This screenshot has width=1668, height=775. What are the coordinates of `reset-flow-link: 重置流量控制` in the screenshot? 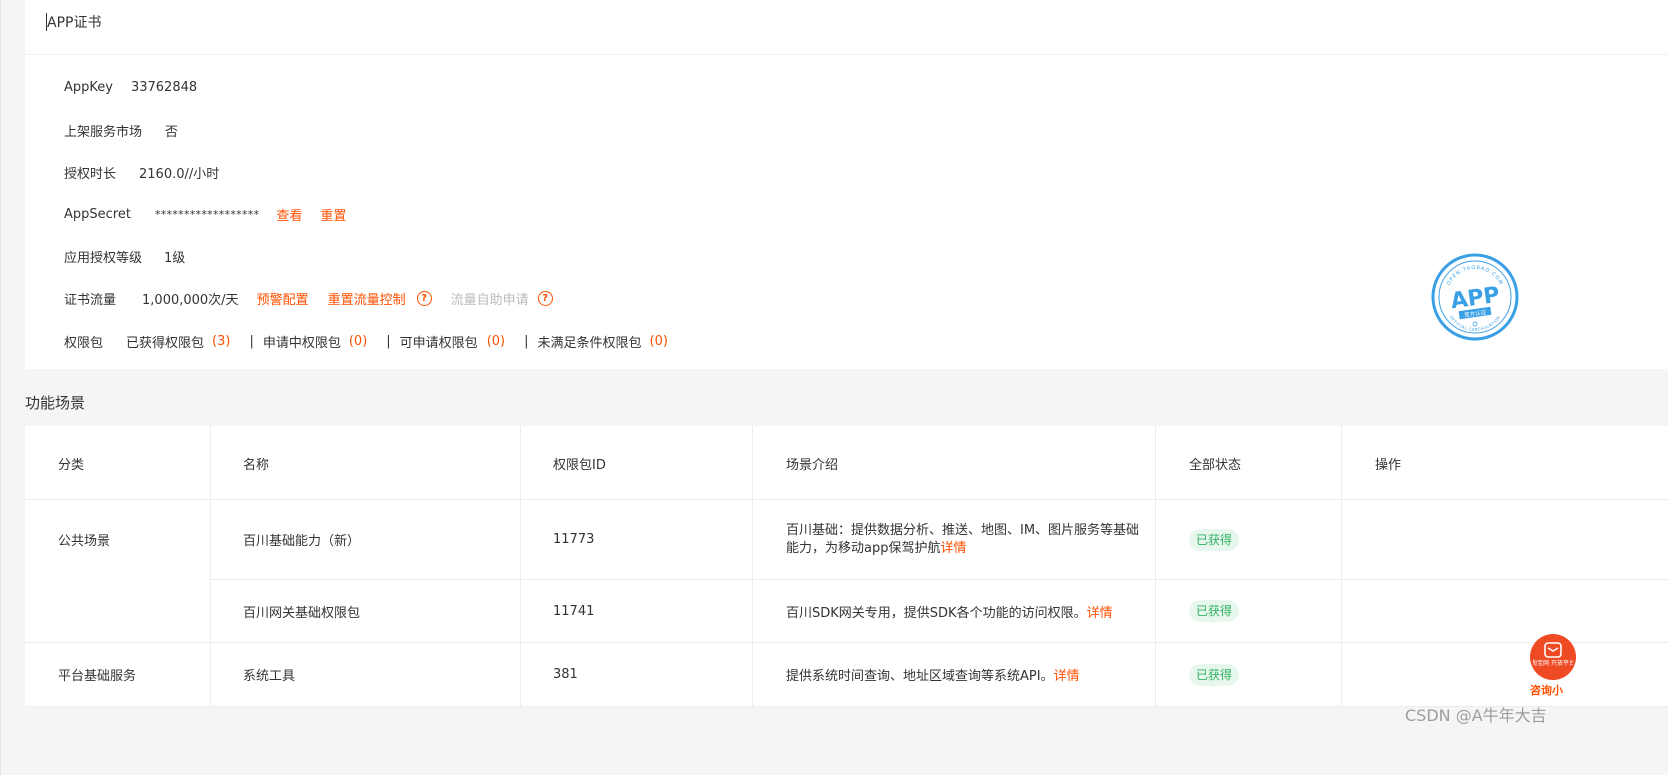 It's located at (367, 298).